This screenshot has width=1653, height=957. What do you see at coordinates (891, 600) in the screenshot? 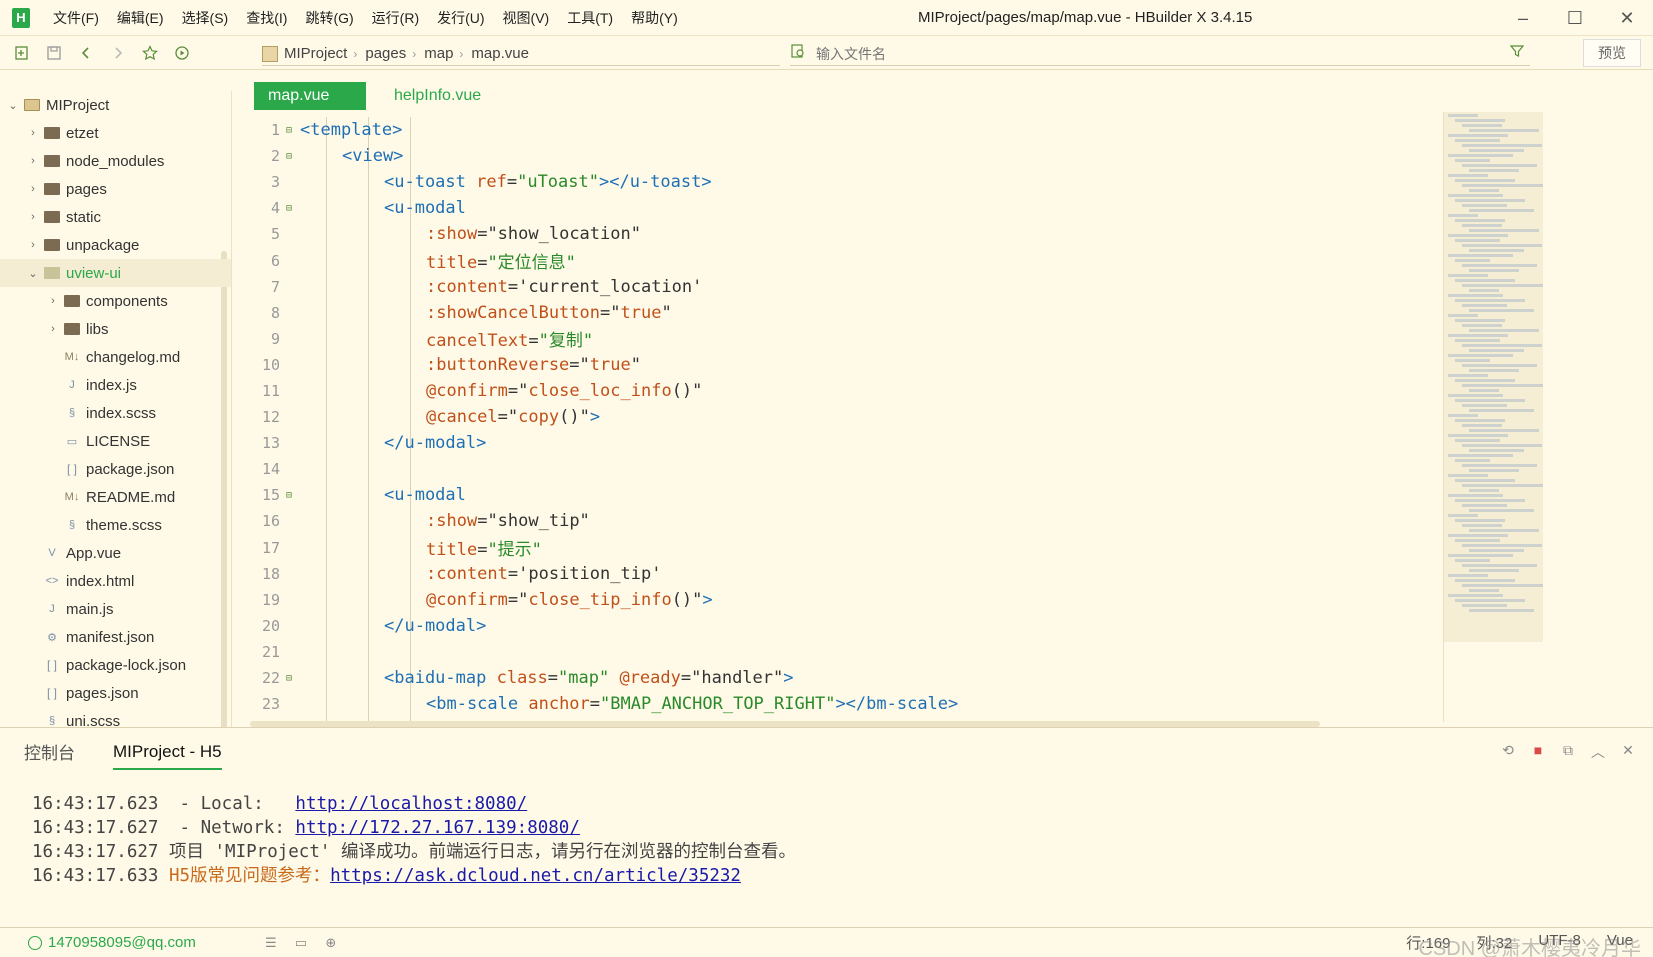
I see `code-line: 19 @confirm="close_tip_info()">` at bounding box center [891, 600].